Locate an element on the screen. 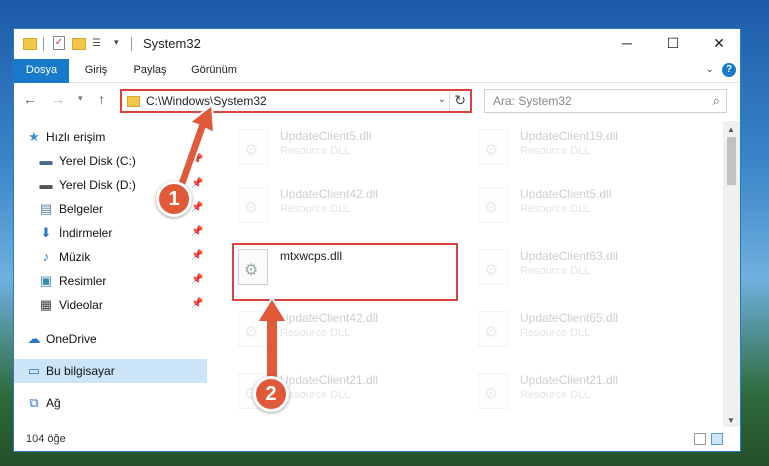 The image size is (769, 466). annotation-arrows is located at coordinates (229, 245).